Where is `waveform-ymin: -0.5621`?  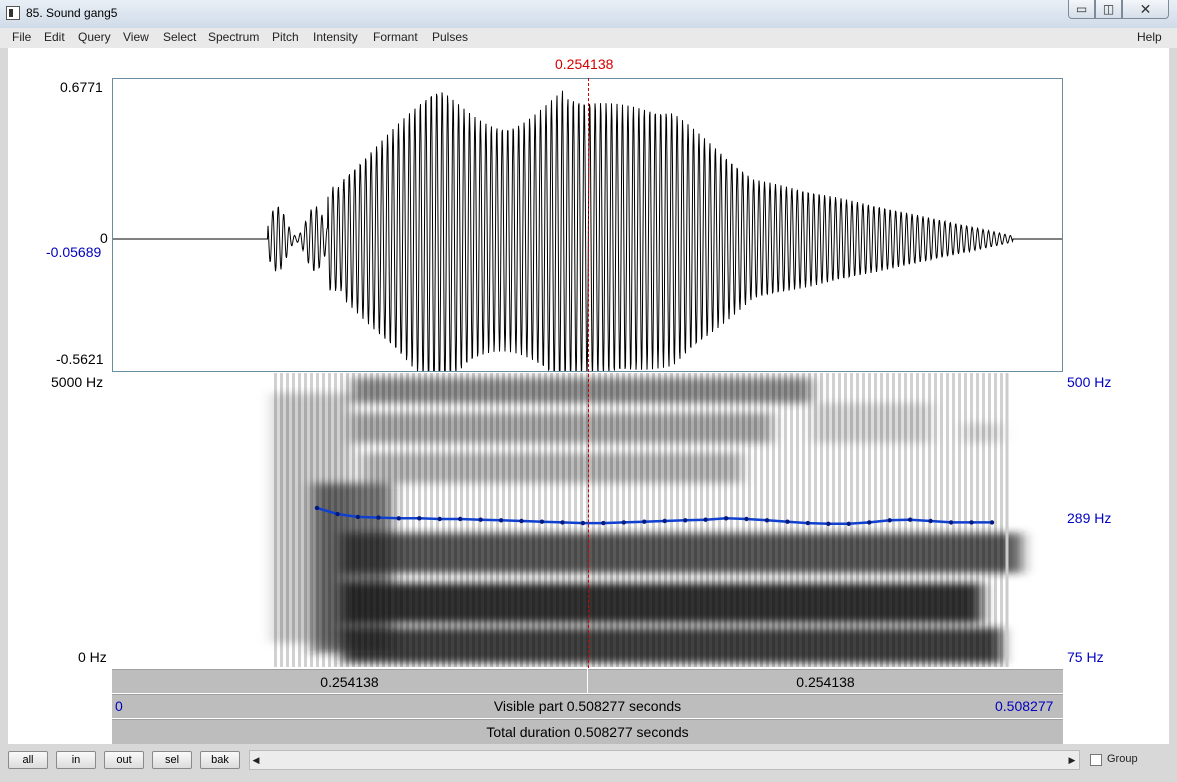 waveform-ymin: -0.5621 is located at coordinates (80, 359).